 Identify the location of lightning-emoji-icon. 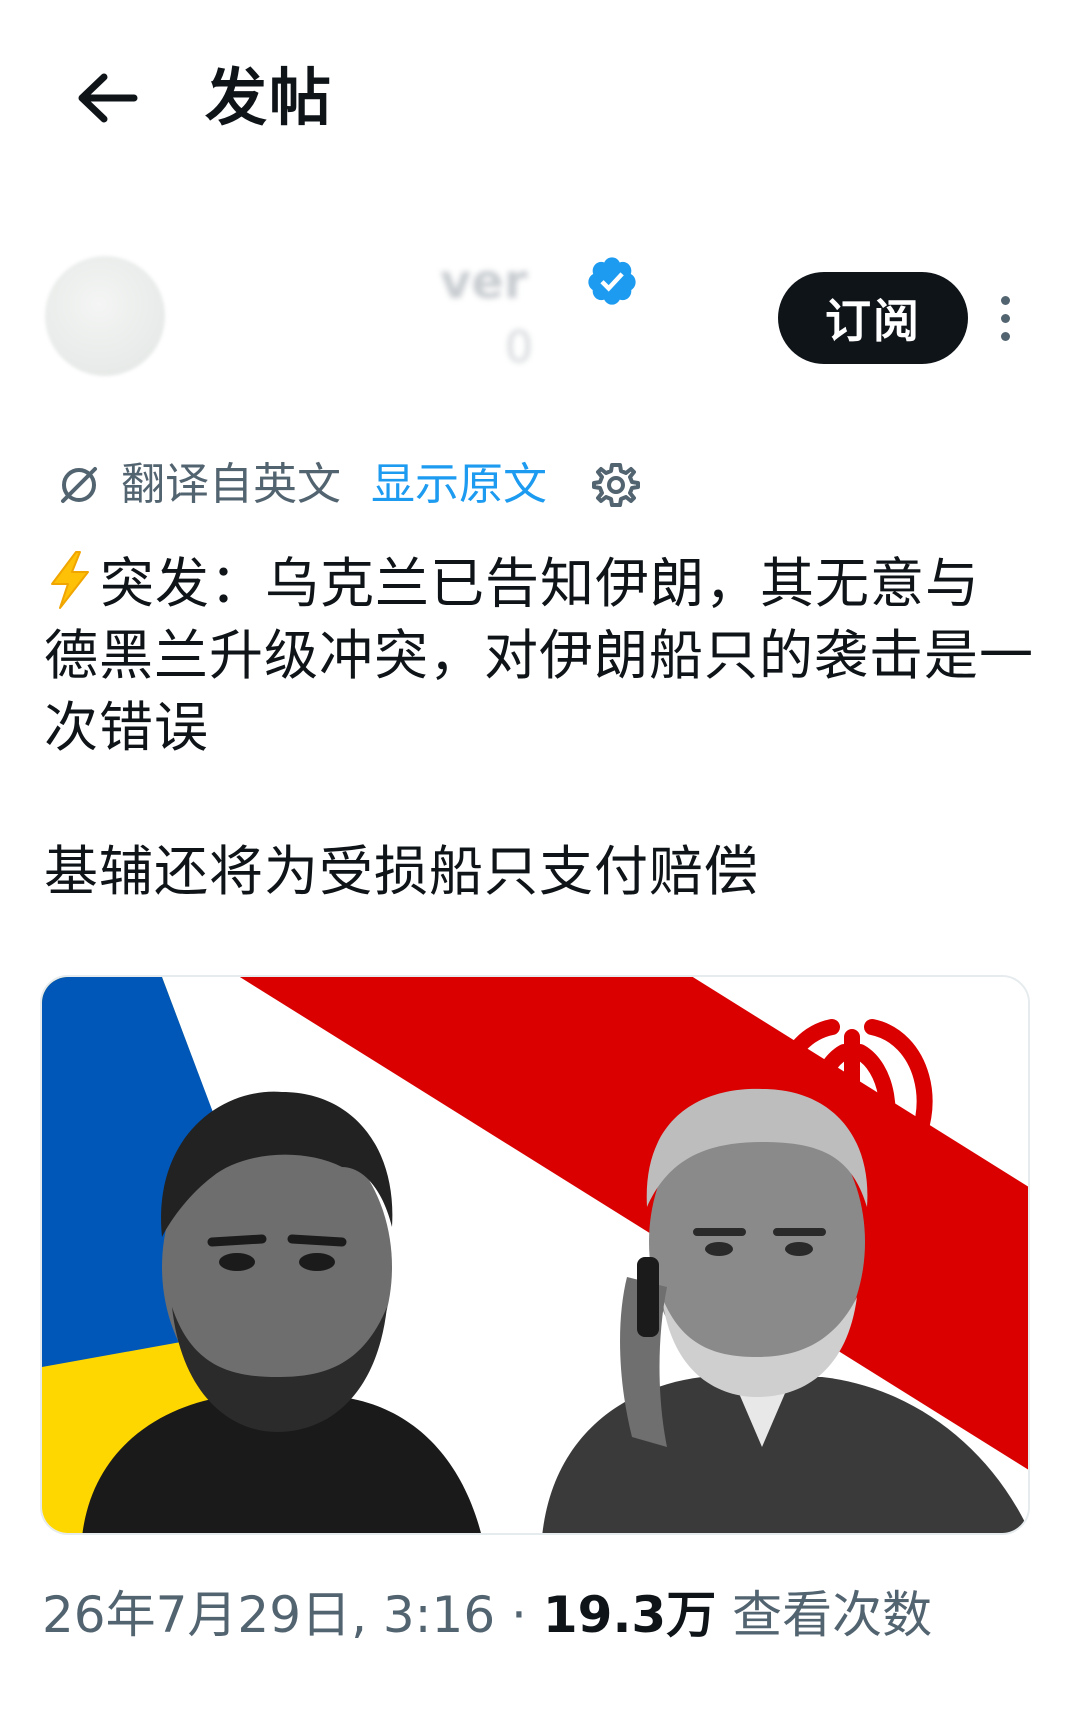
(70, 580).